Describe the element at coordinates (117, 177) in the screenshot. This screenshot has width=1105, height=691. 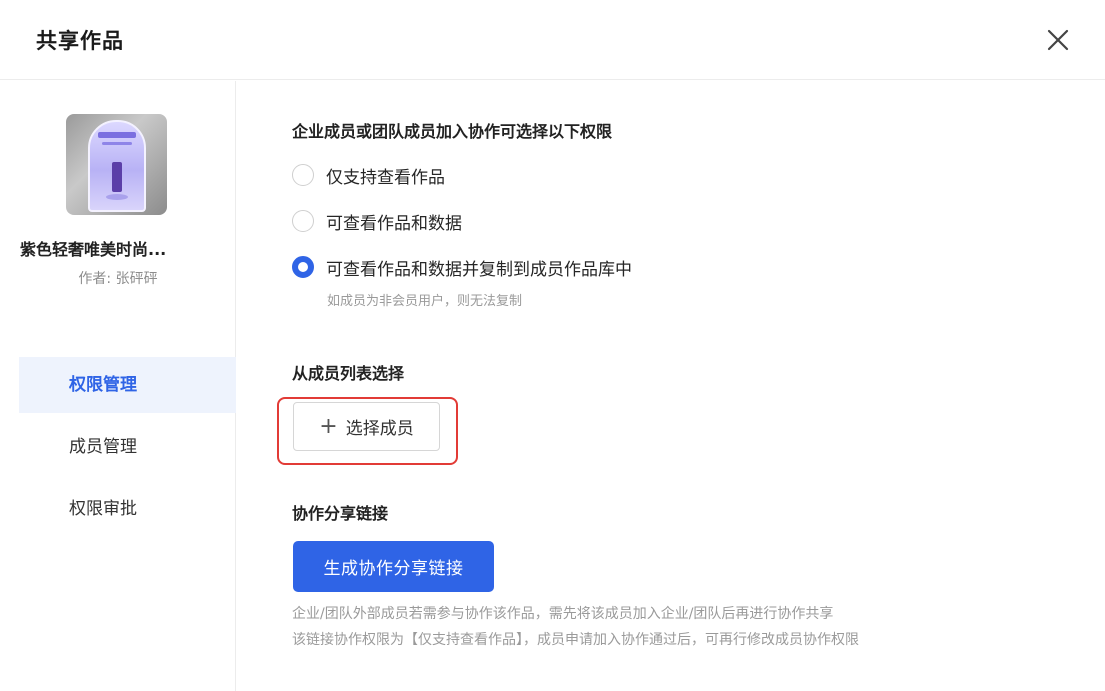
I see `poster-product` at that location.